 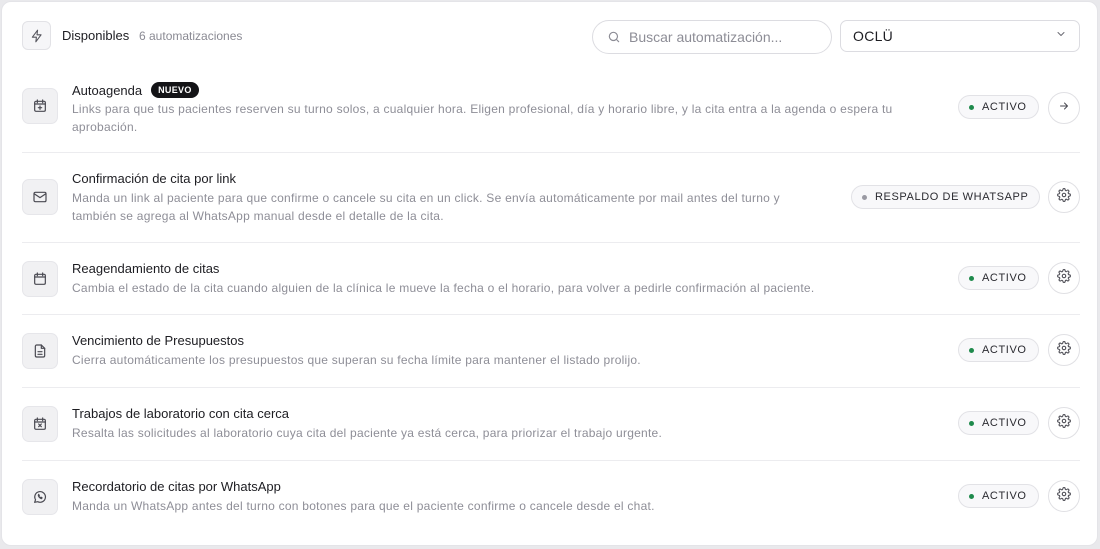 What do you see at coordinates (960, 36) in the screenshot?
I see `clinic-select: OCLÜ` at bounding box center [960, 36].